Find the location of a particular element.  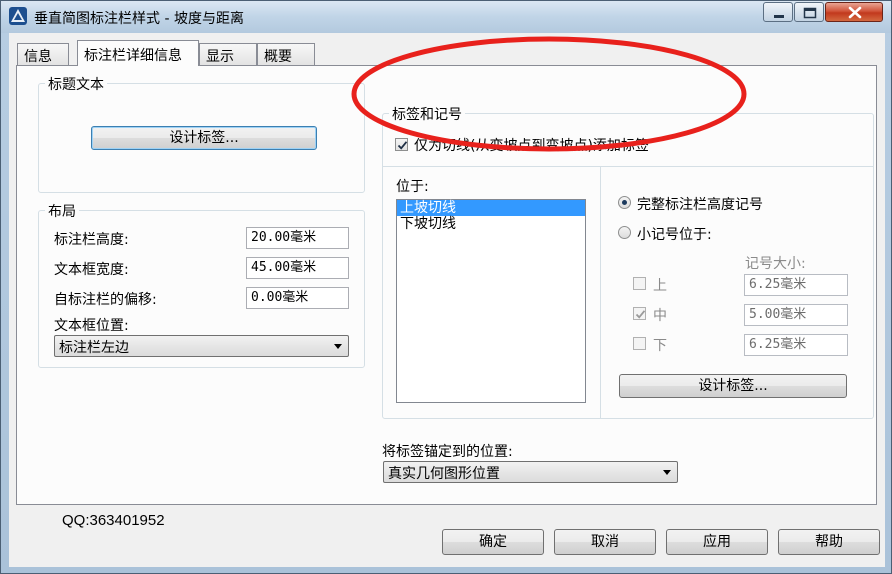

qq-contact-text: QQ:363401952 is located at coordinates (113, 520).